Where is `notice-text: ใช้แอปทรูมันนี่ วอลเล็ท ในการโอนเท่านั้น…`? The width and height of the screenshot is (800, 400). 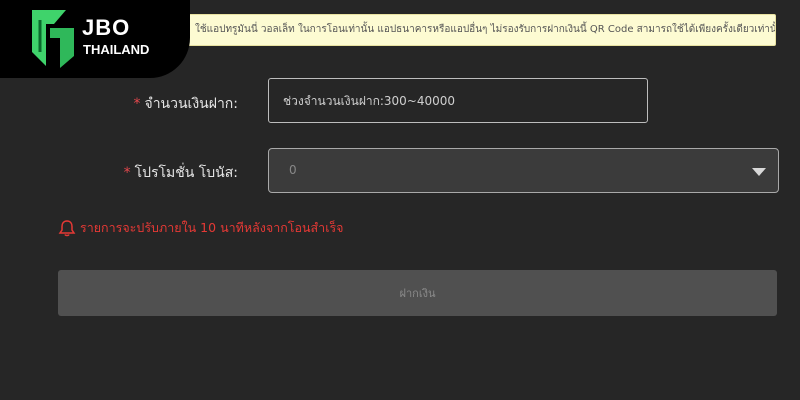
notice-text: ใช้แอปทรูมันนี่ วอลเล็ท ในการโอนเท่านั้น… is located at coordinates (485, 29).